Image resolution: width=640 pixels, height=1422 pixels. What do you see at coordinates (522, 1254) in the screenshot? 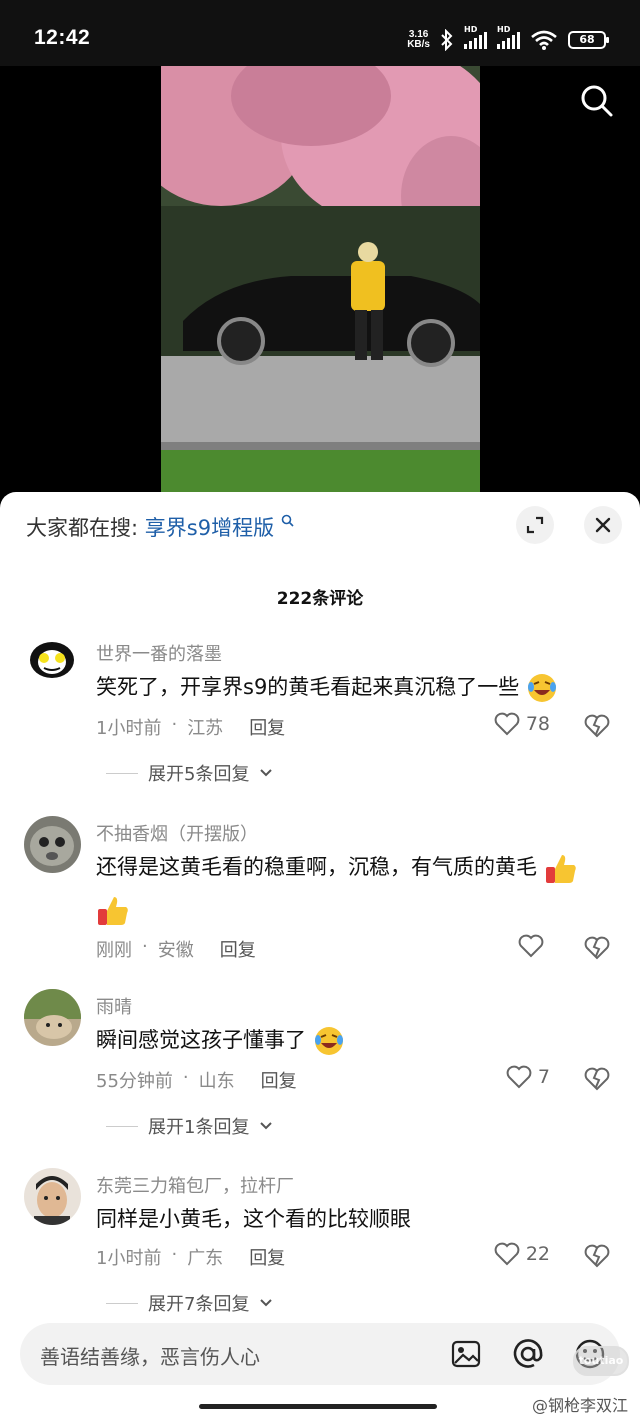
I see `like-button: 22` at bounding box center [522, 1254].